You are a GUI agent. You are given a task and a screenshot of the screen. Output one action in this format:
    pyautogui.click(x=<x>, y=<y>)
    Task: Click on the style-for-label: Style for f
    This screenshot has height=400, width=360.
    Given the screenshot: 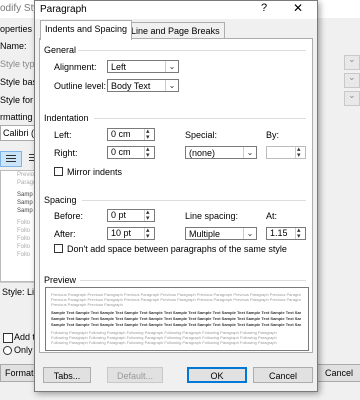 What is the action you would take?
    pyautogui.click(x=19, y=100)
    